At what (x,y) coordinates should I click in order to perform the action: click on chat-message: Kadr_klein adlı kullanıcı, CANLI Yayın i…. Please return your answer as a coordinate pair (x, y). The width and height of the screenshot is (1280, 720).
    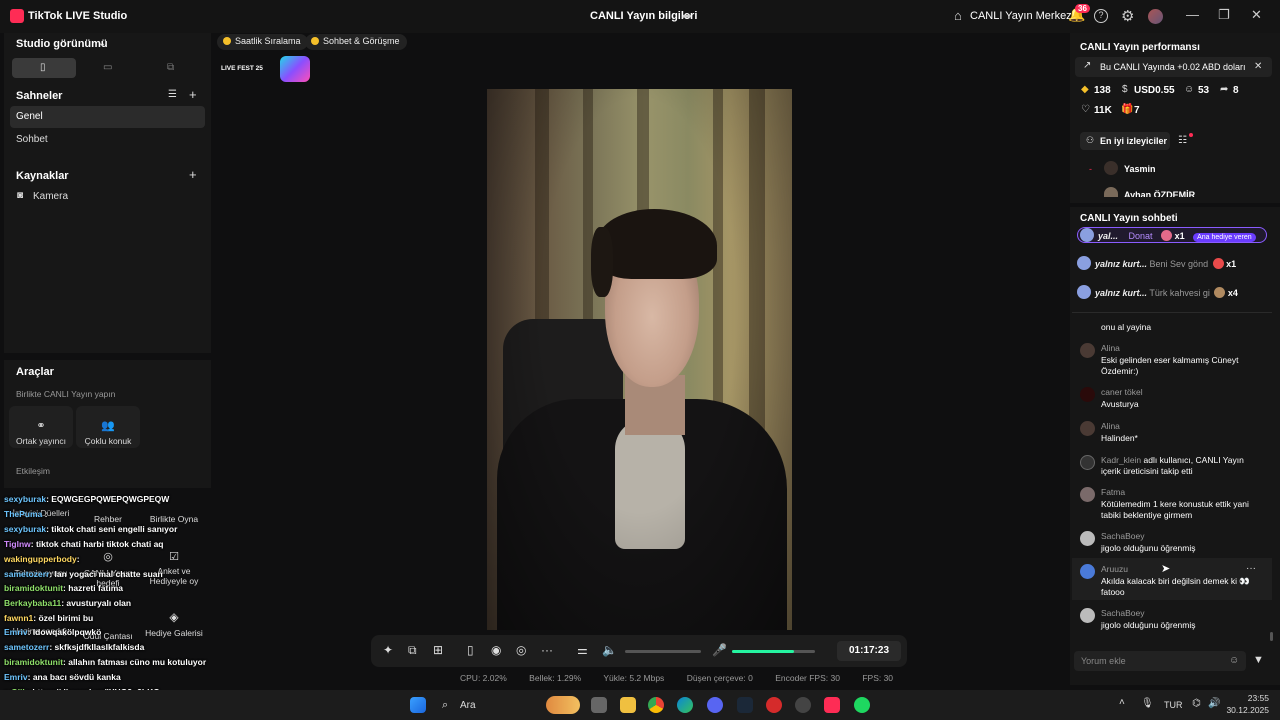
    Looking at the image, I should click on (1172, 470).